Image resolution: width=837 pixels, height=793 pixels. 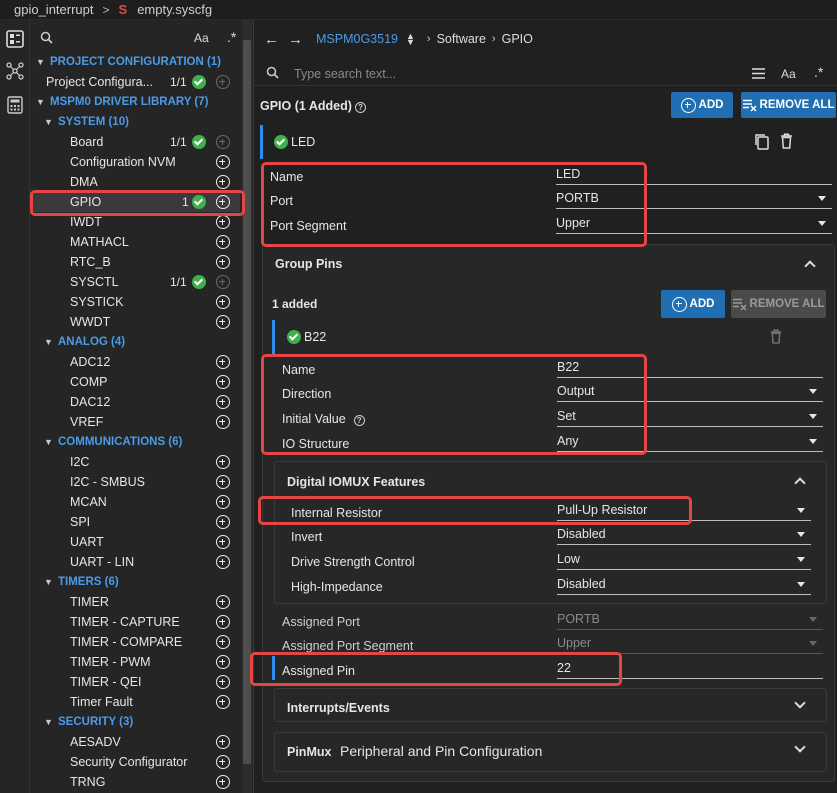 I want to click on list-view-icon, so click(x=758, y=75).